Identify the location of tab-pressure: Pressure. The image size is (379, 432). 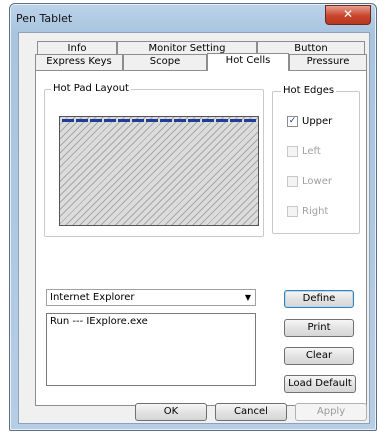
(328, 62).